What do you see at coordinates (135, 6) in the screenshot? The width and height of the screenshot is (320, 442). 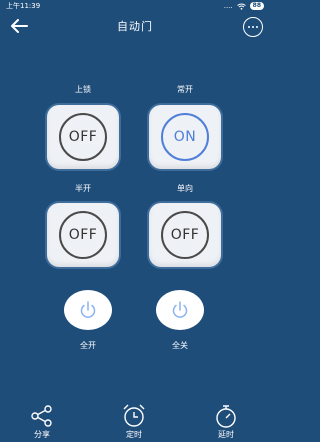 I see `status-bar: 上午11:39 .... 88` at bounding box center [135, 6].